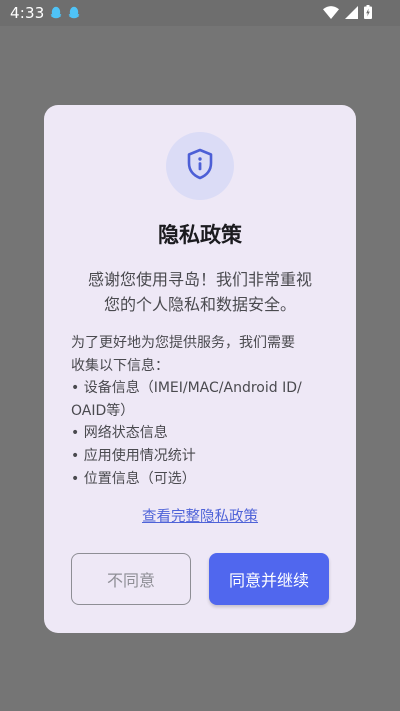 This screenshot has height=711, width=400. I want to click on disagree-button: 不同意, so click(131, 579).